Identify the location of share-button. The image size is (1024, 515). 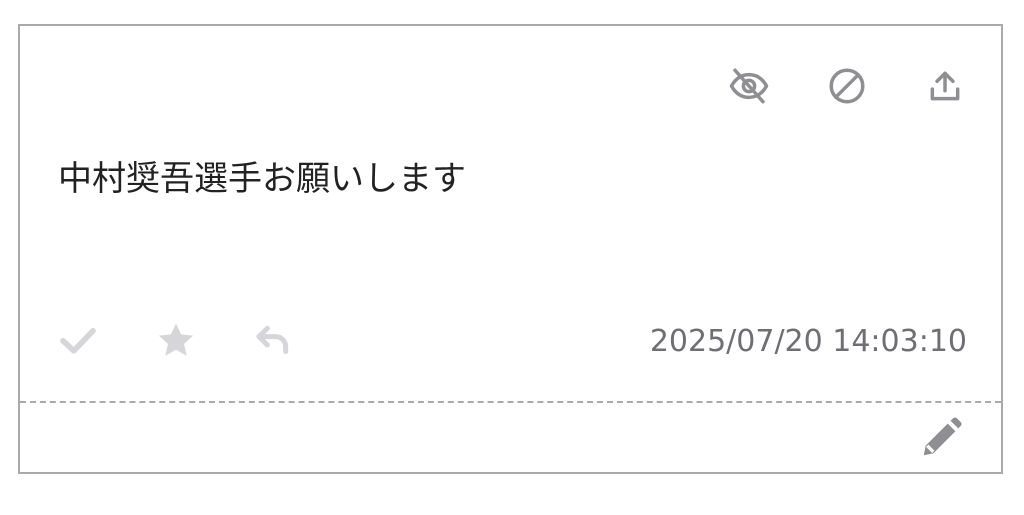
(945, 86).